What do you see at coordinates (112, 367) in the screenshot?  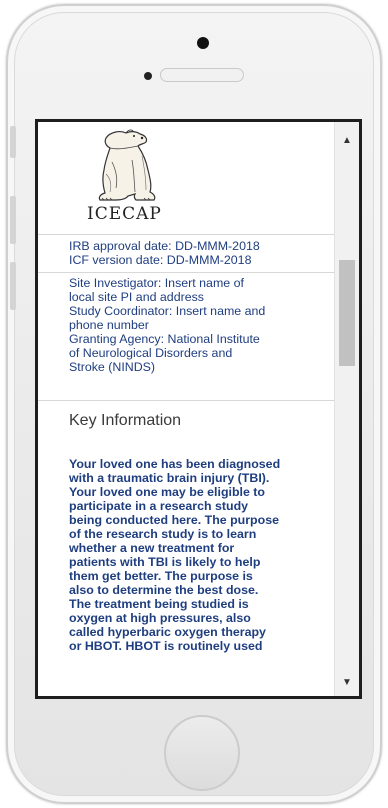 I see `site-info-line: Stroke (NINDS)` at bounding box center [112, 367].